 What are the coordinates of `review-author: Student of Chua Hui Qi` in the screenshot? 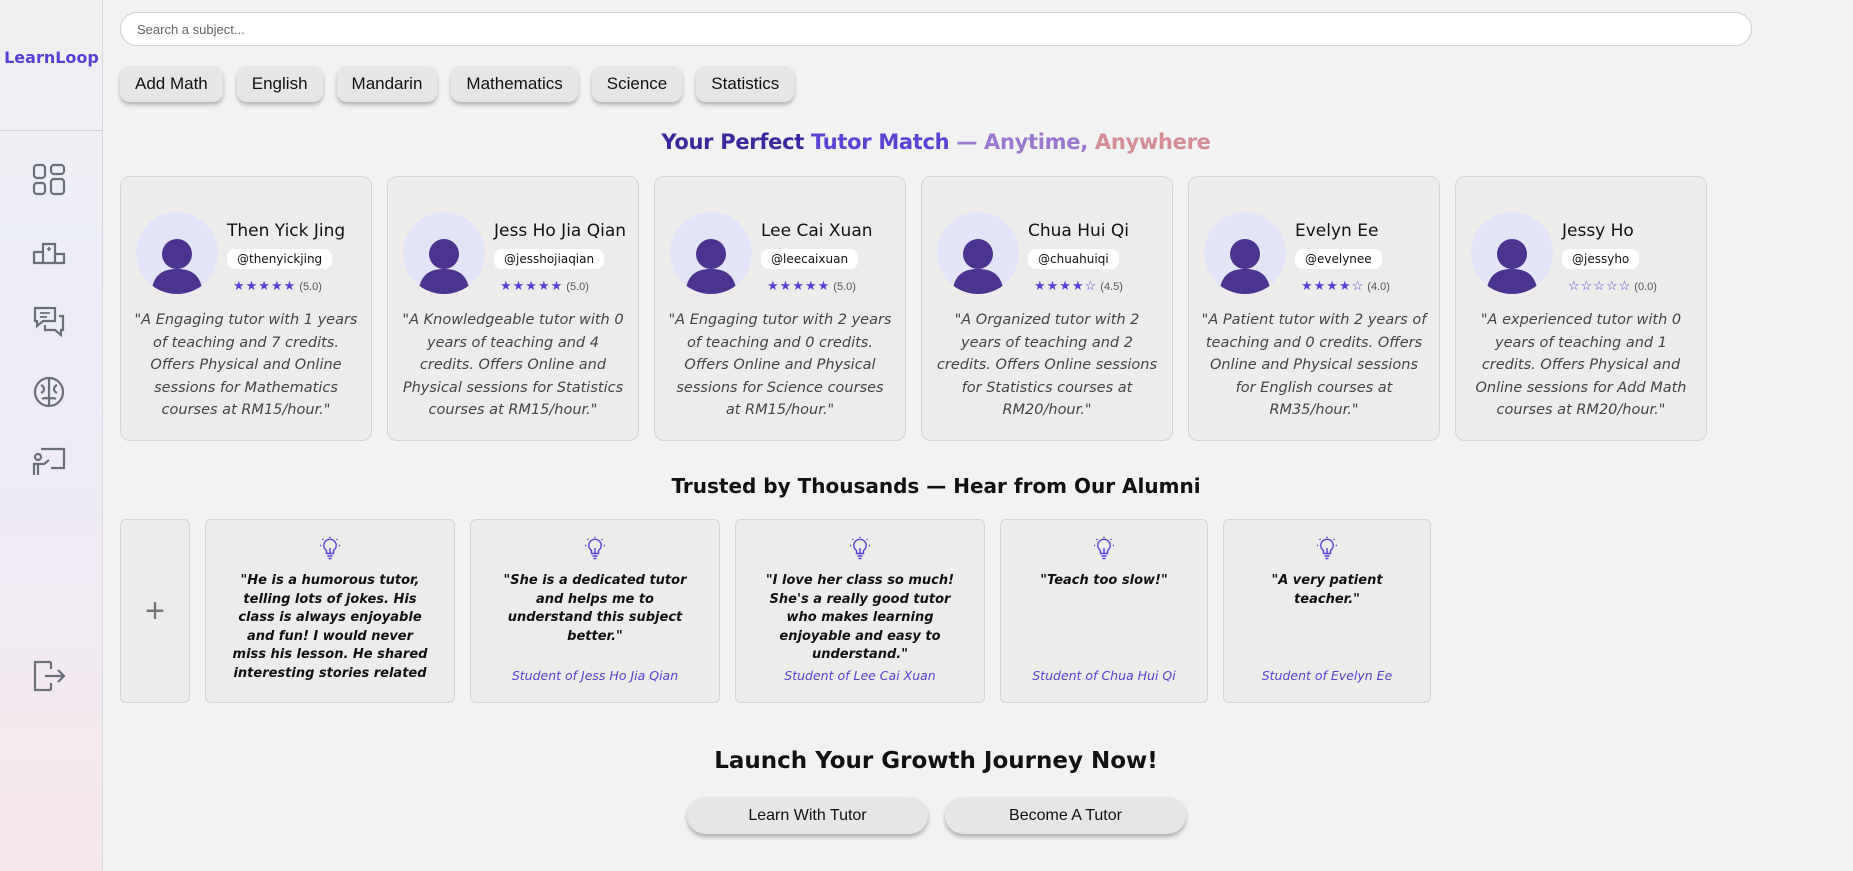 It's located at (1104, 675).